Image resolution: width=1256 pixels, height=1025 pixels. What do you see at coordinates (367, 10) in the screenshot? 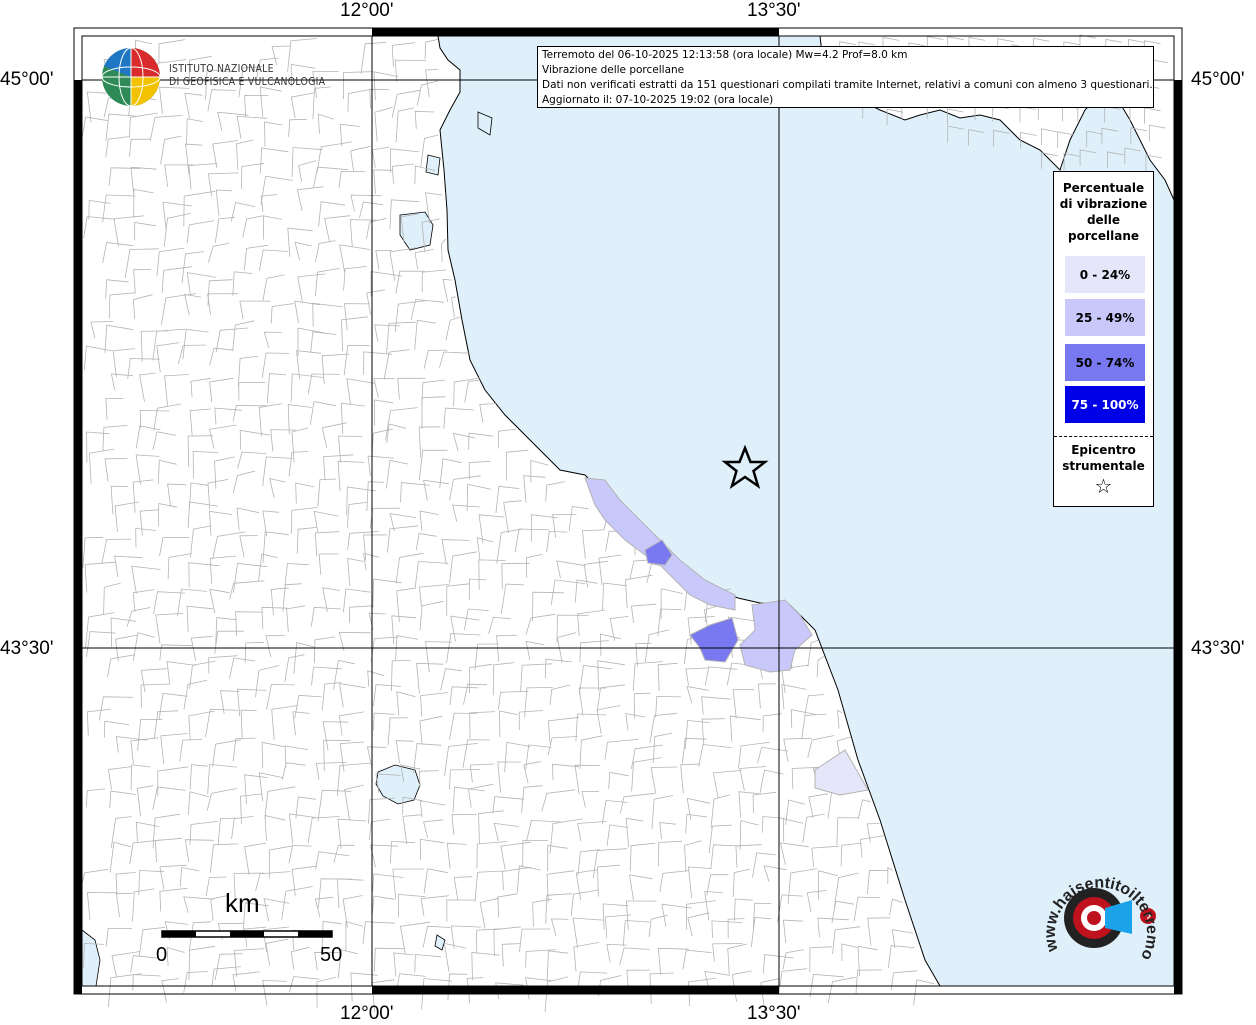
I see `lon-label-top-left: 12°00'` at bounding box center [367, 10].